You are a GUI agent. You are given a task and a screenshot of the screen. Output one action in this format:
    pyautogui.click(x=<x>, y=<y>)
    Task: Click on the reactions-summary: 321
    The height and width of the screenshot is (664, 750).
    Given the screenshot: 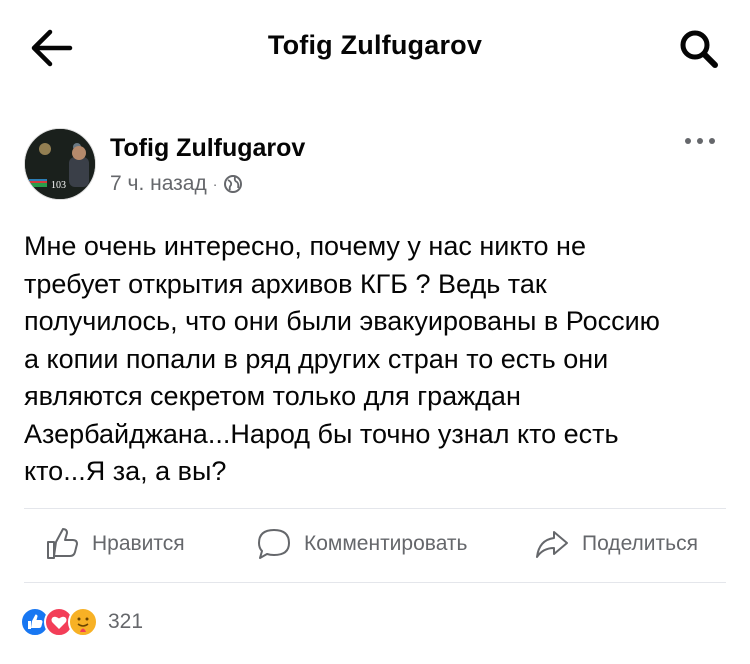 What is the action you would take?
    pyautogui.click(x=81, y=622)
    